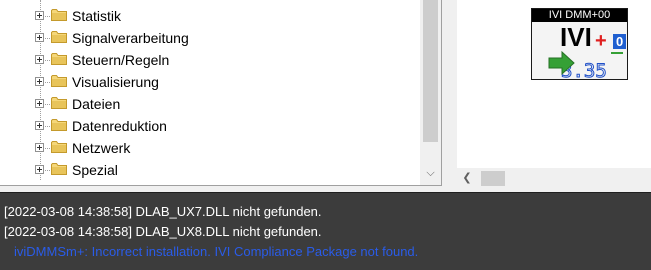  Describe the element at coordinates (210, 148) in the screenshot. I see `tree-item-netzwerk: Netzwerk` at that location.